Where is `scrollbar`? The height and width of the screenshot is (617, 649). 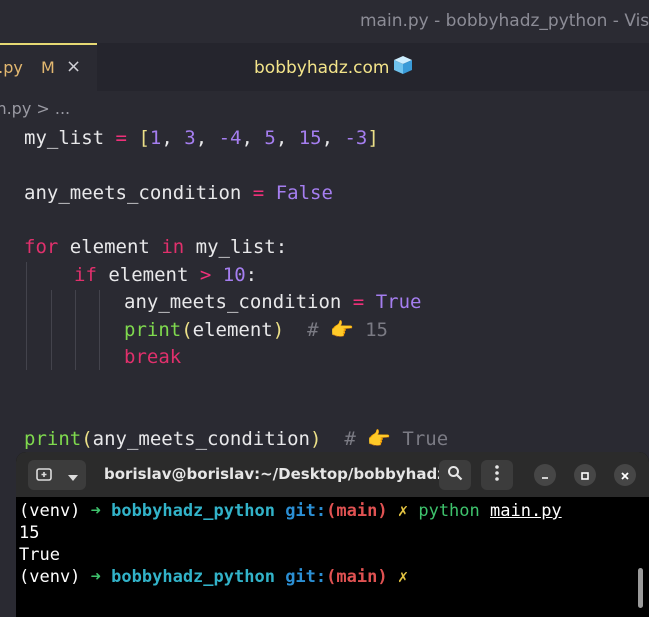
scrollbar is located at coordinates (640, 588).